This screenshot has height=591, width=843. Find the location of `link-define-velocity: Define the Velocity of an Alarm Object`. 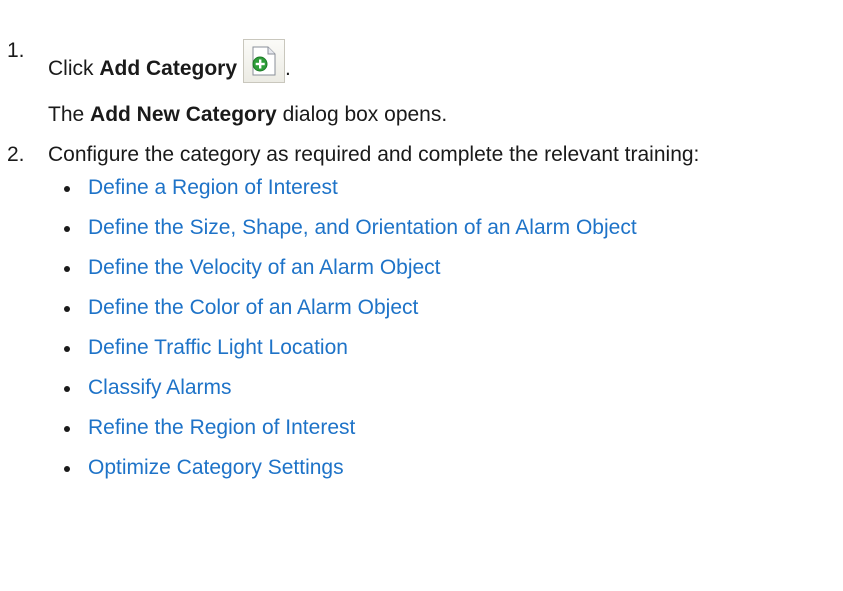

link-define-velocity: Define the Velocity of an Alarm Object is located at coordinates (264, 267).